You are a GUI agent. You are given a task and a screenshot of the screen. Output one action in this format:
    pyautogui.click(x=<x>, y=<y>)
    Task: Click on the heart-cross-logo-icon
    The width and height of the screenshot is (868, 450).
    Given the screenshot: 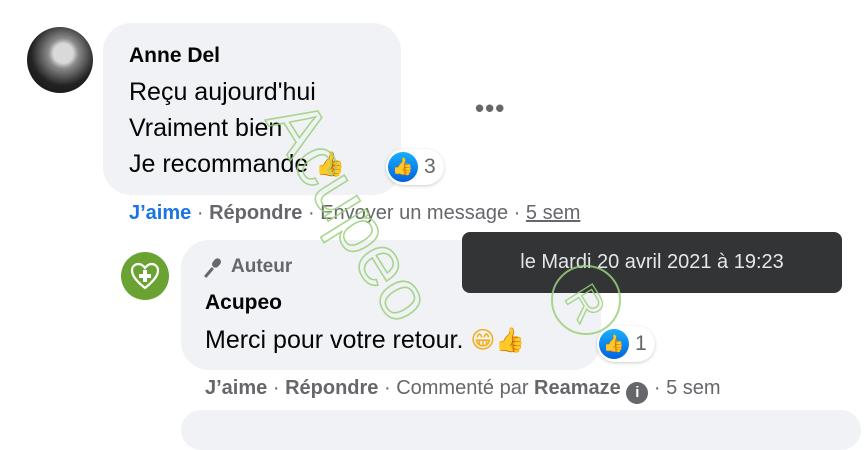 What is the action you would take?
    pyautogui.click(x=145, y=276)
    